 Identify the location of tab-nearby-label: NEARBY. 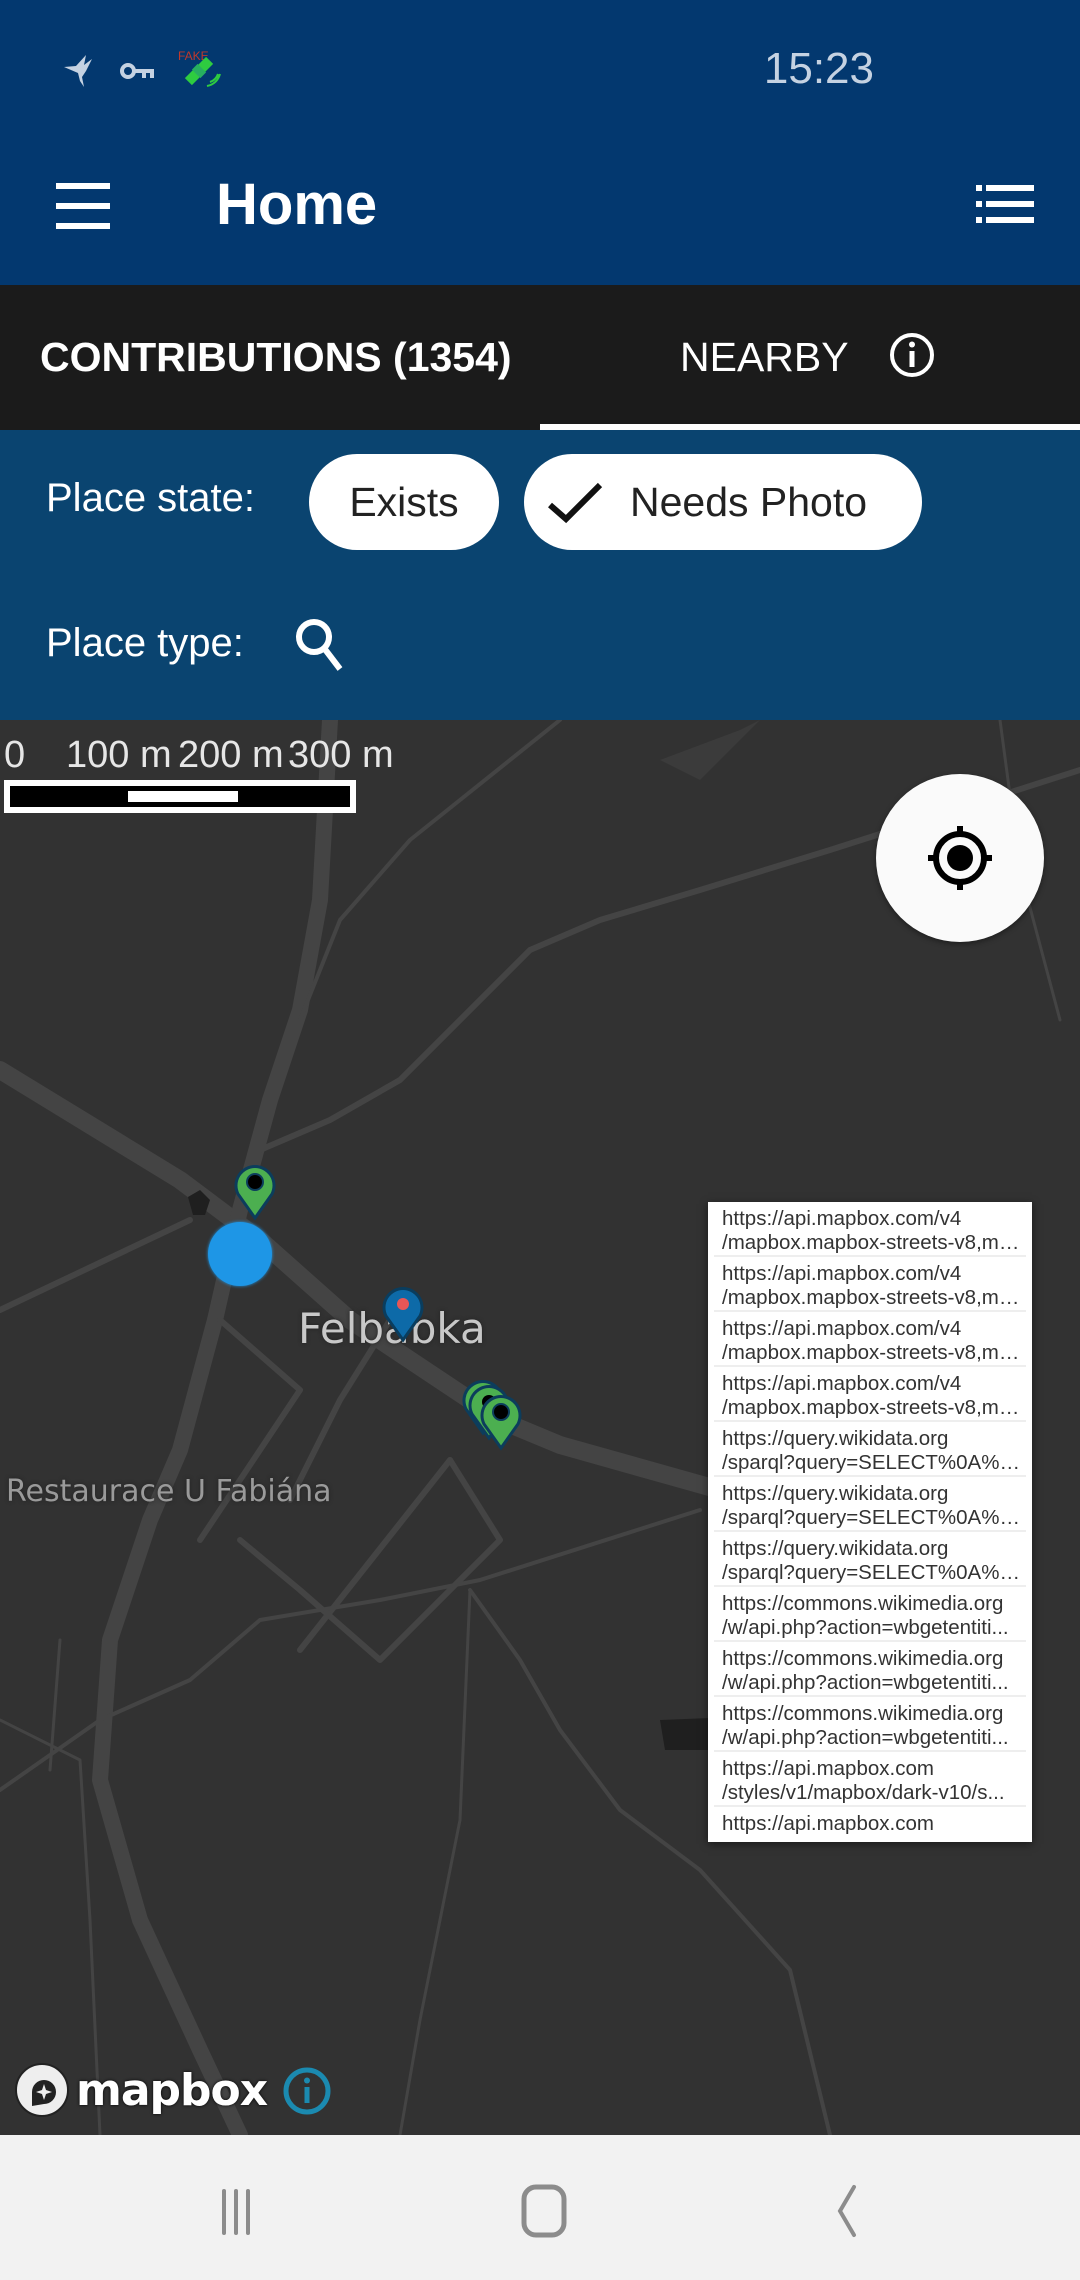
(764, 357).